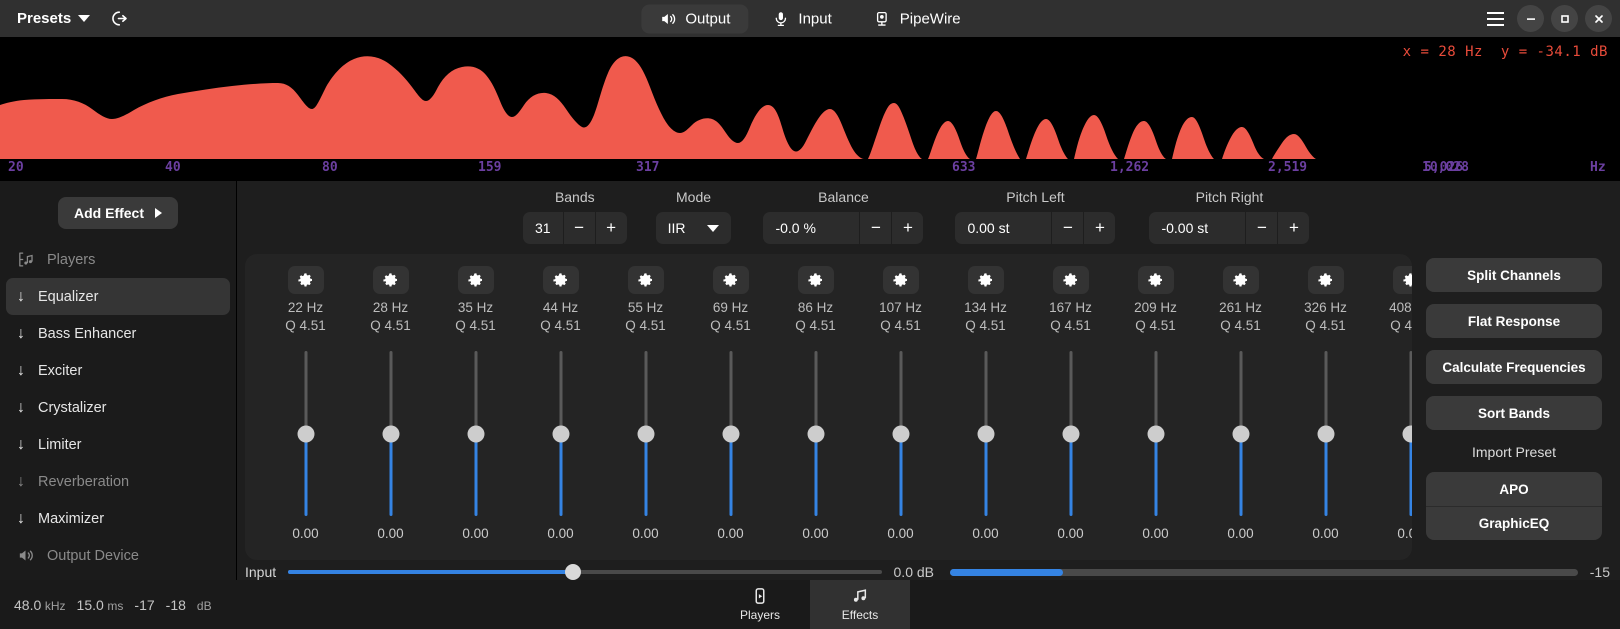 The height and width of the screenshot is (629, 1620). What do you see at coordinates (118, 333) in the screenshot?
I see `sidebar-item-bass-enhancer: ↓ Bass Enhancer` at bounding box center [118, 333].